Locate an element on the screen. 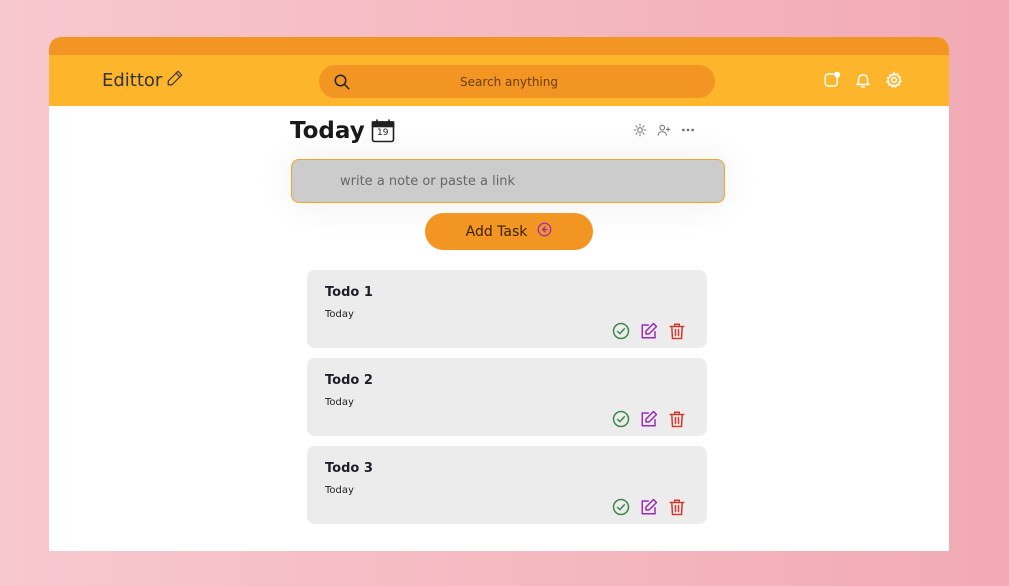 This screenshot has height=586, width=1009. arrow-circle-left-icon is located at coordinates (544, 231).